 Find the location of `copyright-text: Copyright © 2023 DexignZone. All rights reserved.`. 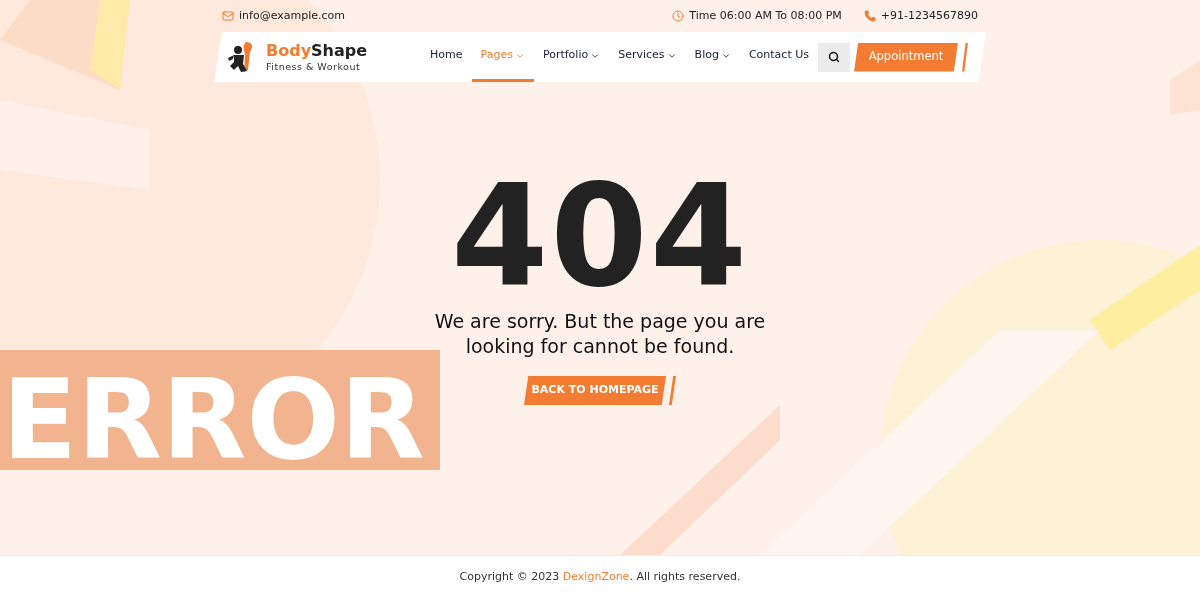

copyright-text: Copyright © 2023 DexignZone. All rights reserved. is located at coordinates (600, 576).